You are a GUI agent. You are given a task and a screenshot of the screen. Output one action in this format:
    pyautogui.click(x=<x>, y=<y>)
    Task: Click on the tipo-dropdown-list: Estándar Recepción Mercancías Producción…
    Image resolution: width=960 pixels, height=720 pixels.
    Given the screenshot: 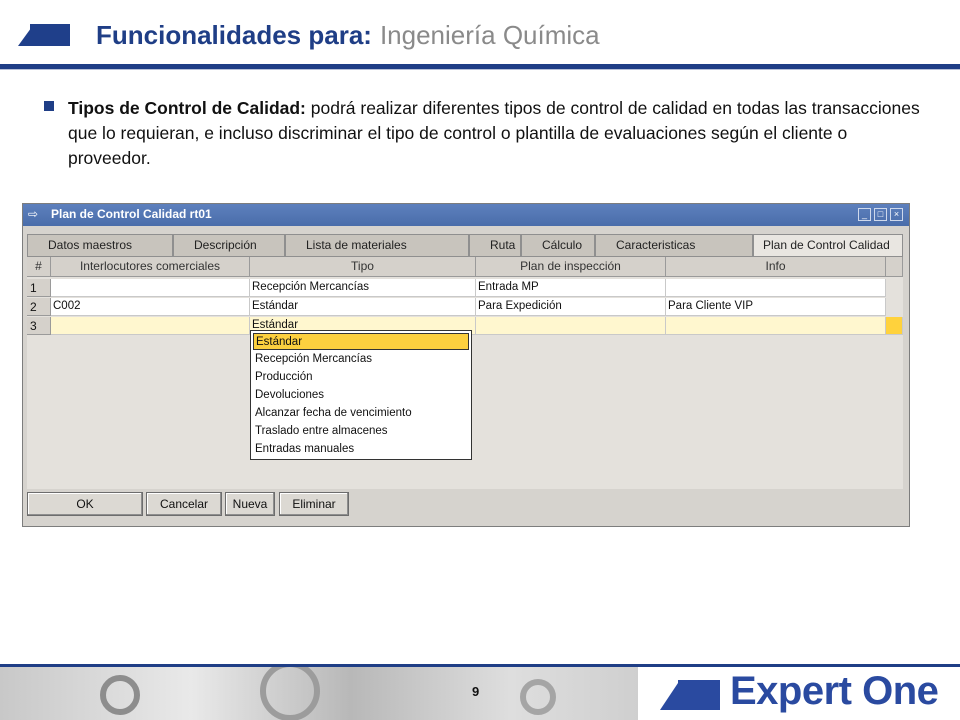 What is the action you would take?
    pyautogui.click(x=361, y=395)
    